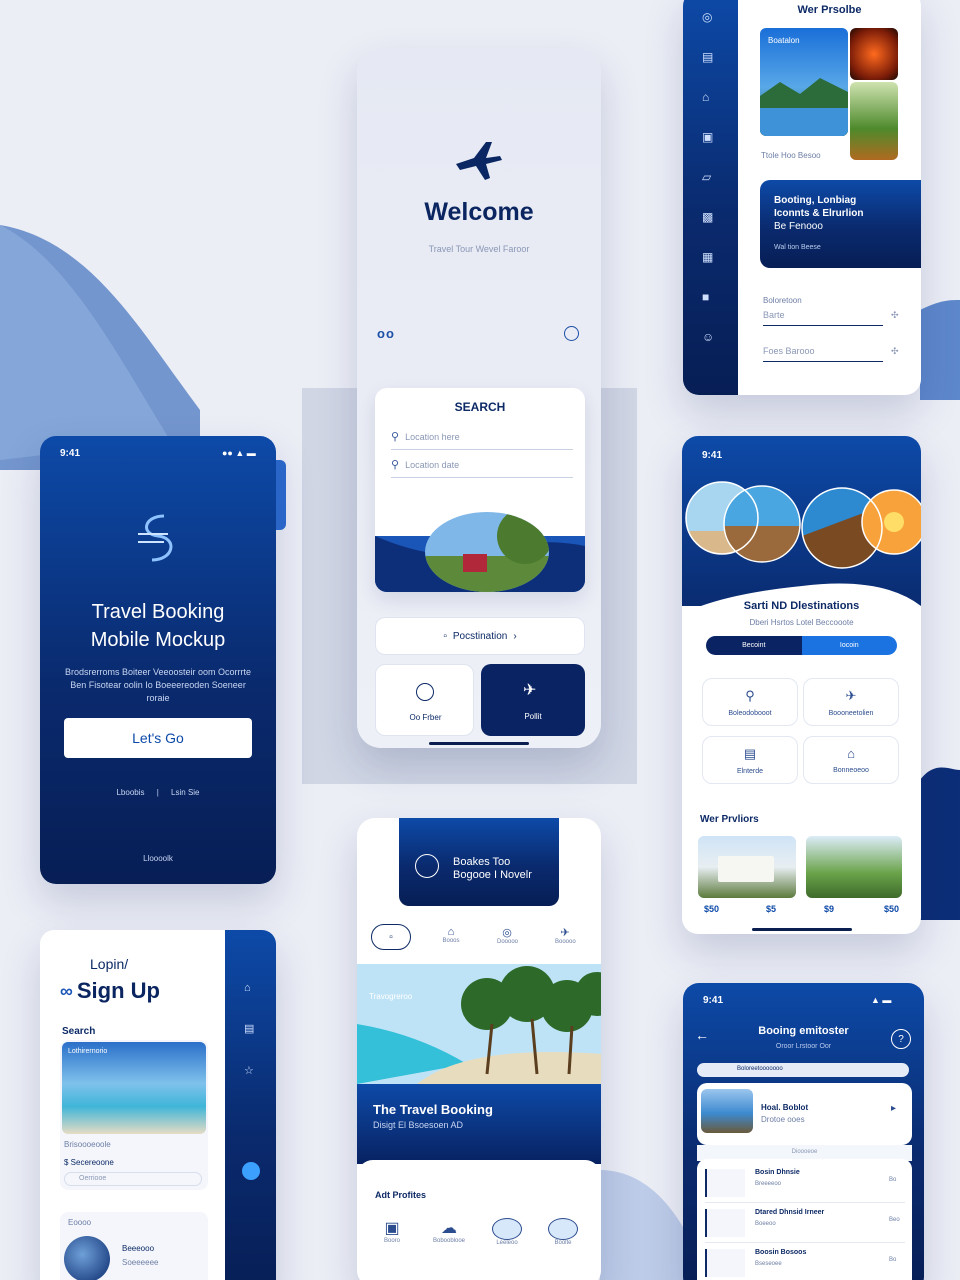 The height and width of the screenshot is (1280, 960). I want to click on field2-icon: ✣, so click(895, 351).